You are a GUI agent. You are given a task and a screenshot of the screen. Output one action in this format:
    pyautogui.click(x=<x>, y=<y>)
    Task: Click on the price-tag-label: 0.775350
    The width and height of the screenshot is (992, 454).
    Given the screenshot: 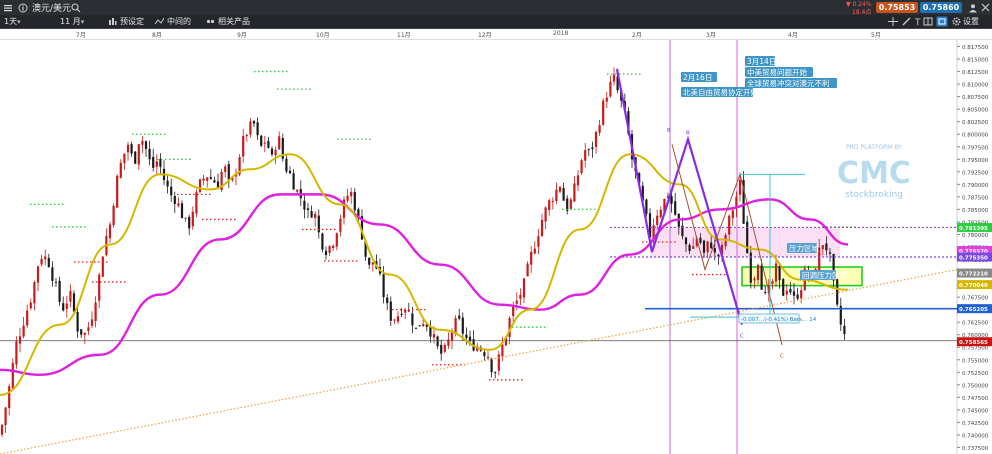 What is the action you would take?
    pyautogui.click(x=973, y=259)
    